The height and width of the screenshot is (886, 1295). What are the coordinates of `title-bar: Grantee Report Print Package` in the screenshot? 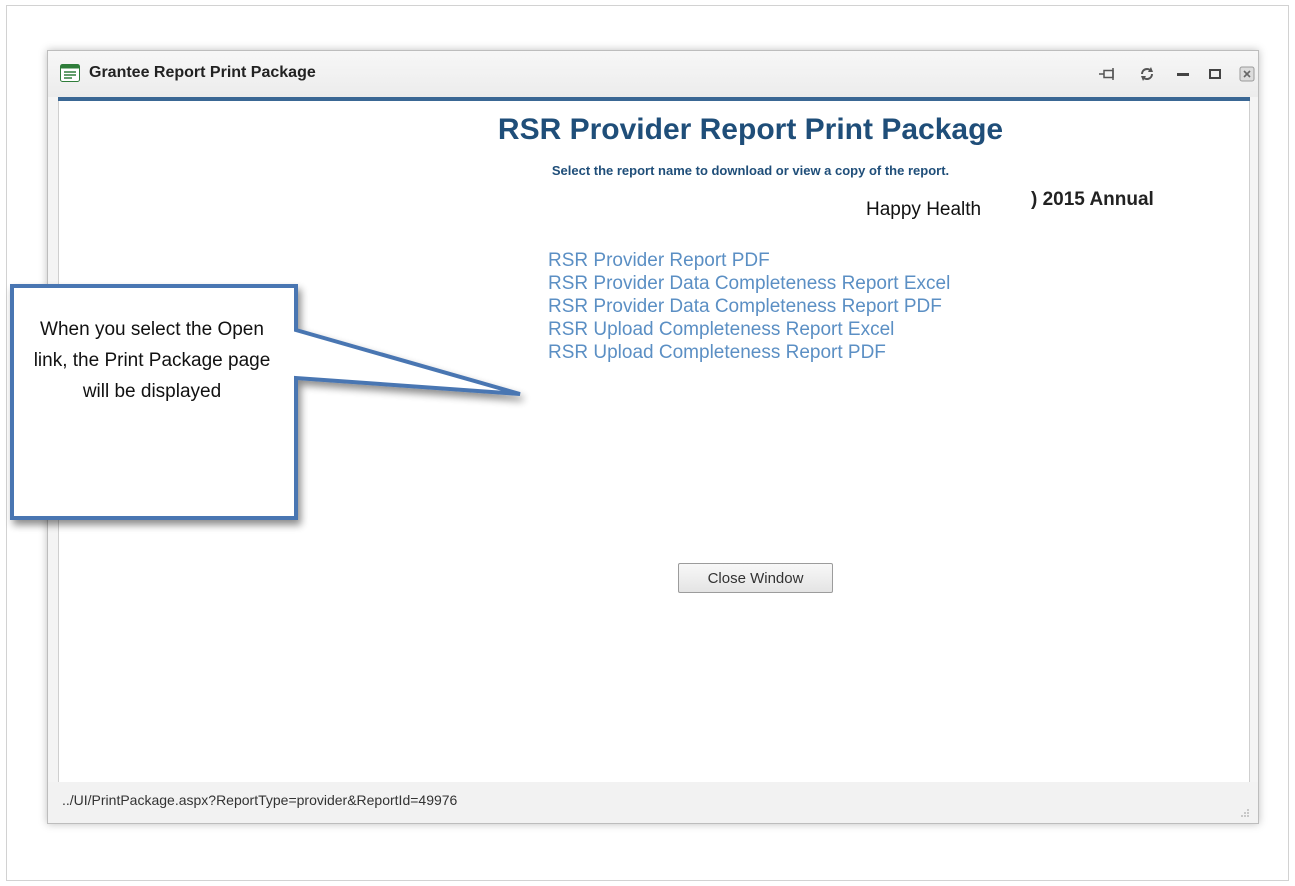 It's located at (653, 74).